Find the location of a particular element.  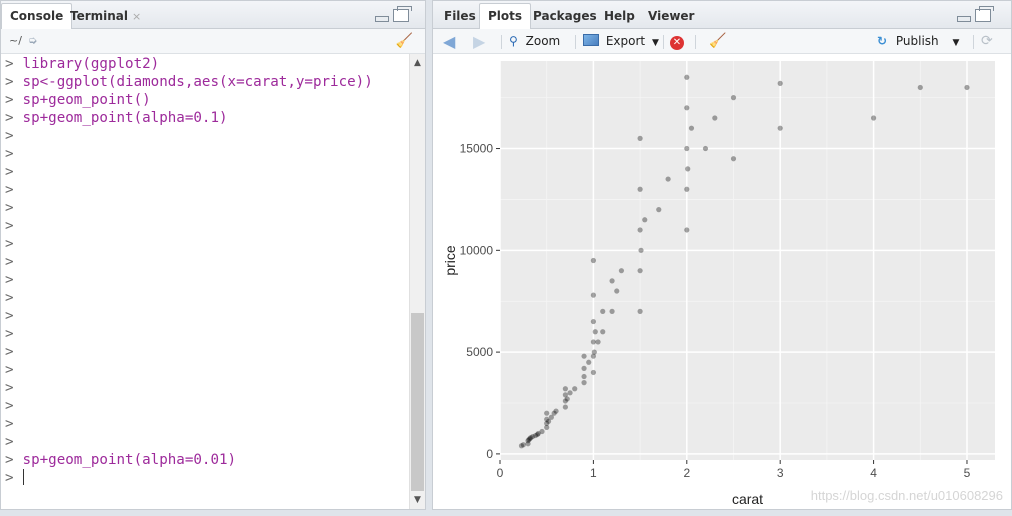

chevron-down-icon: ▼ is located at coordinates (956, 43).